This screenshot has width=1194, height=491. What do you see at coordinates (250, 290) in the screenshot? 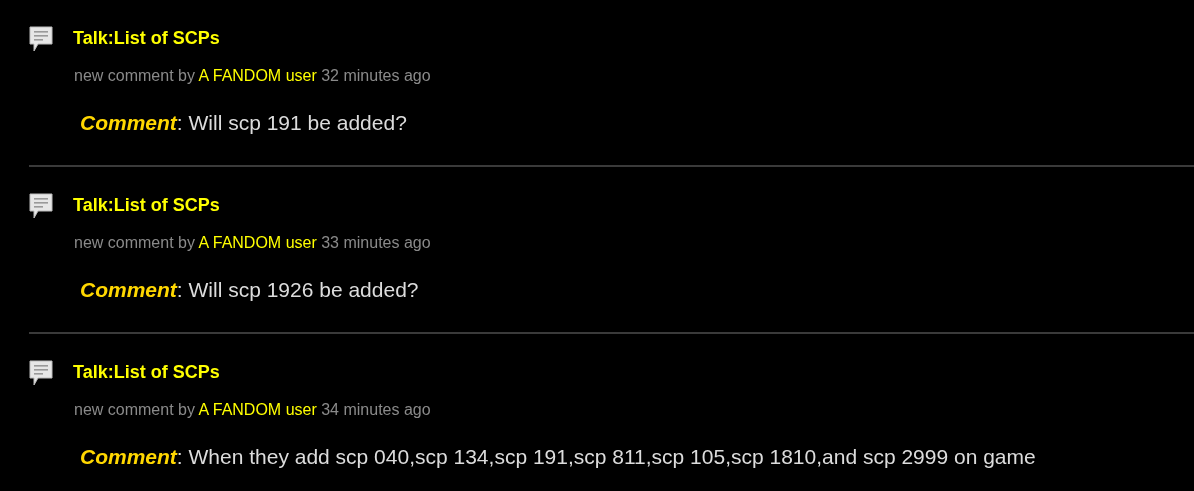
I see `comment-text: Comment: Will scp 1926 be added?` at bounding box center [250, 290].